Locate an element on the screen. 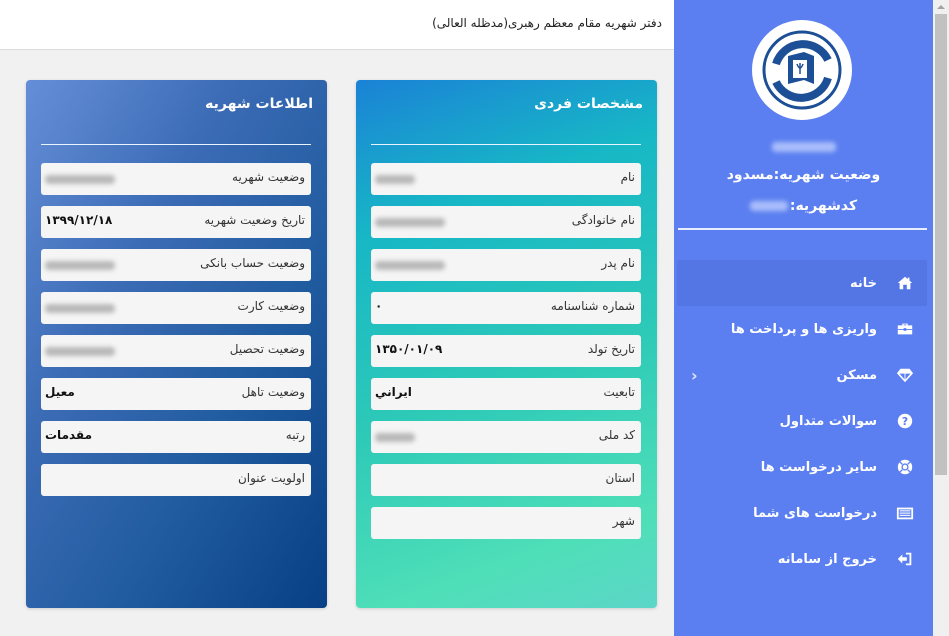 The image size is (949, 636). info-field-row: تاریخ وضعیت شهریه ۱۳۹۹/۱۲/۱۸ is located at coordinates (176, 222).